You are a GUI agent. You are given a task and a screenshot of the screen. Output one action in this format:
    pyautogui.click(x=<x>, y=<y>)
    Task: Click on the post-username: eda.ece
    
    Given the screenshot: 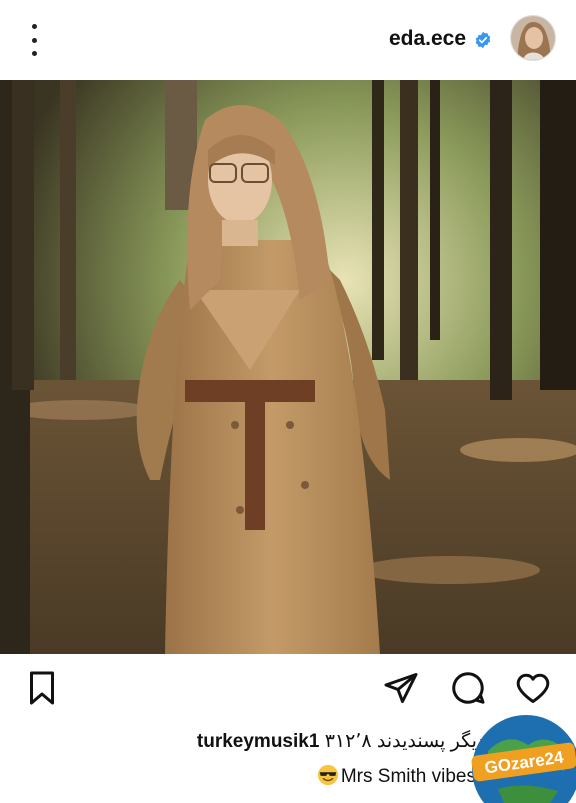 What is the action you would take?
    pyautogui.click(x=427, y=39)
    